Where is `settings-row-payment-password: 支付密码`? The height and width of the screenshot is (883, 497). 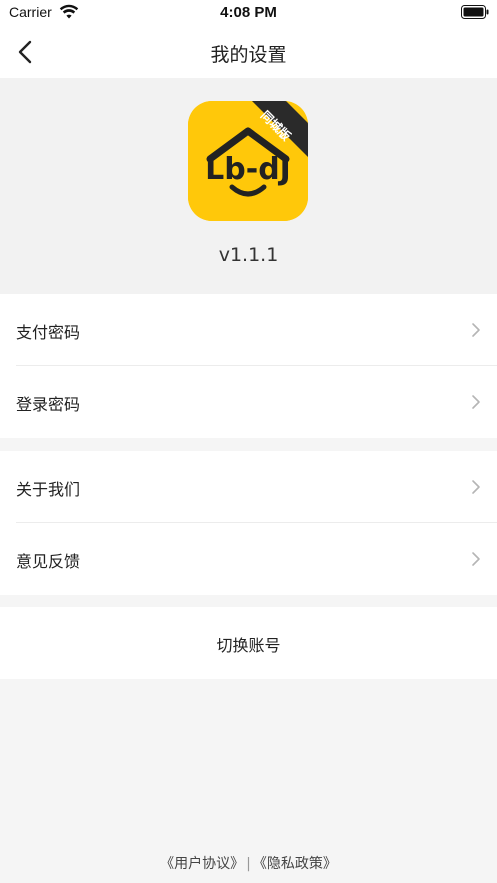 settings-row-payment-password: 支付密码 is located at coordinates (248, 330).